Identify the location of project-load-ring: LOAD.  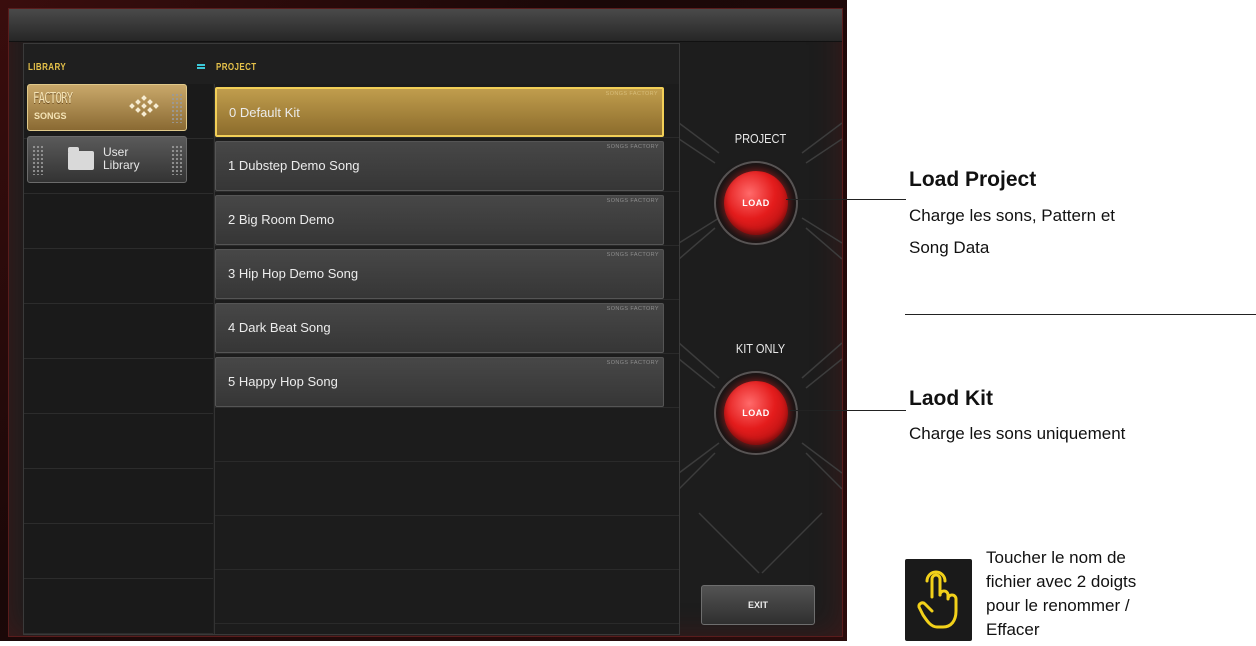
(756, 203).